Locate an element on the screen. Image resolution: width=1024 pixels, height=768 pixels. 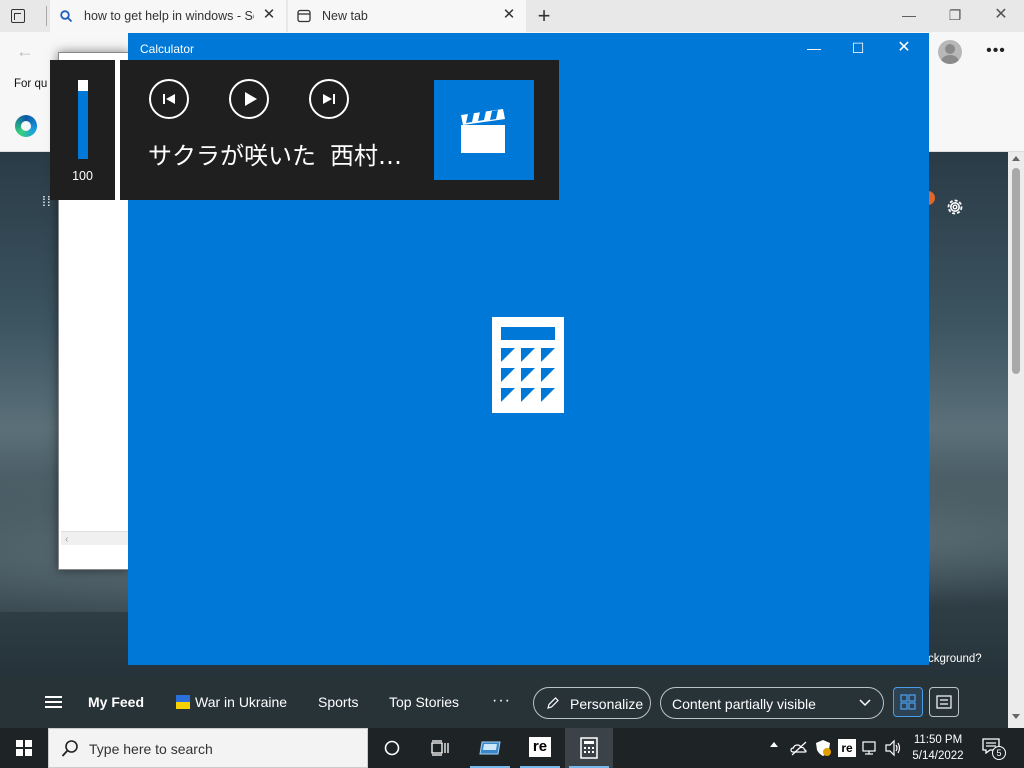
calculator-close-icon: ✕ is located at coordinates (904, 48).